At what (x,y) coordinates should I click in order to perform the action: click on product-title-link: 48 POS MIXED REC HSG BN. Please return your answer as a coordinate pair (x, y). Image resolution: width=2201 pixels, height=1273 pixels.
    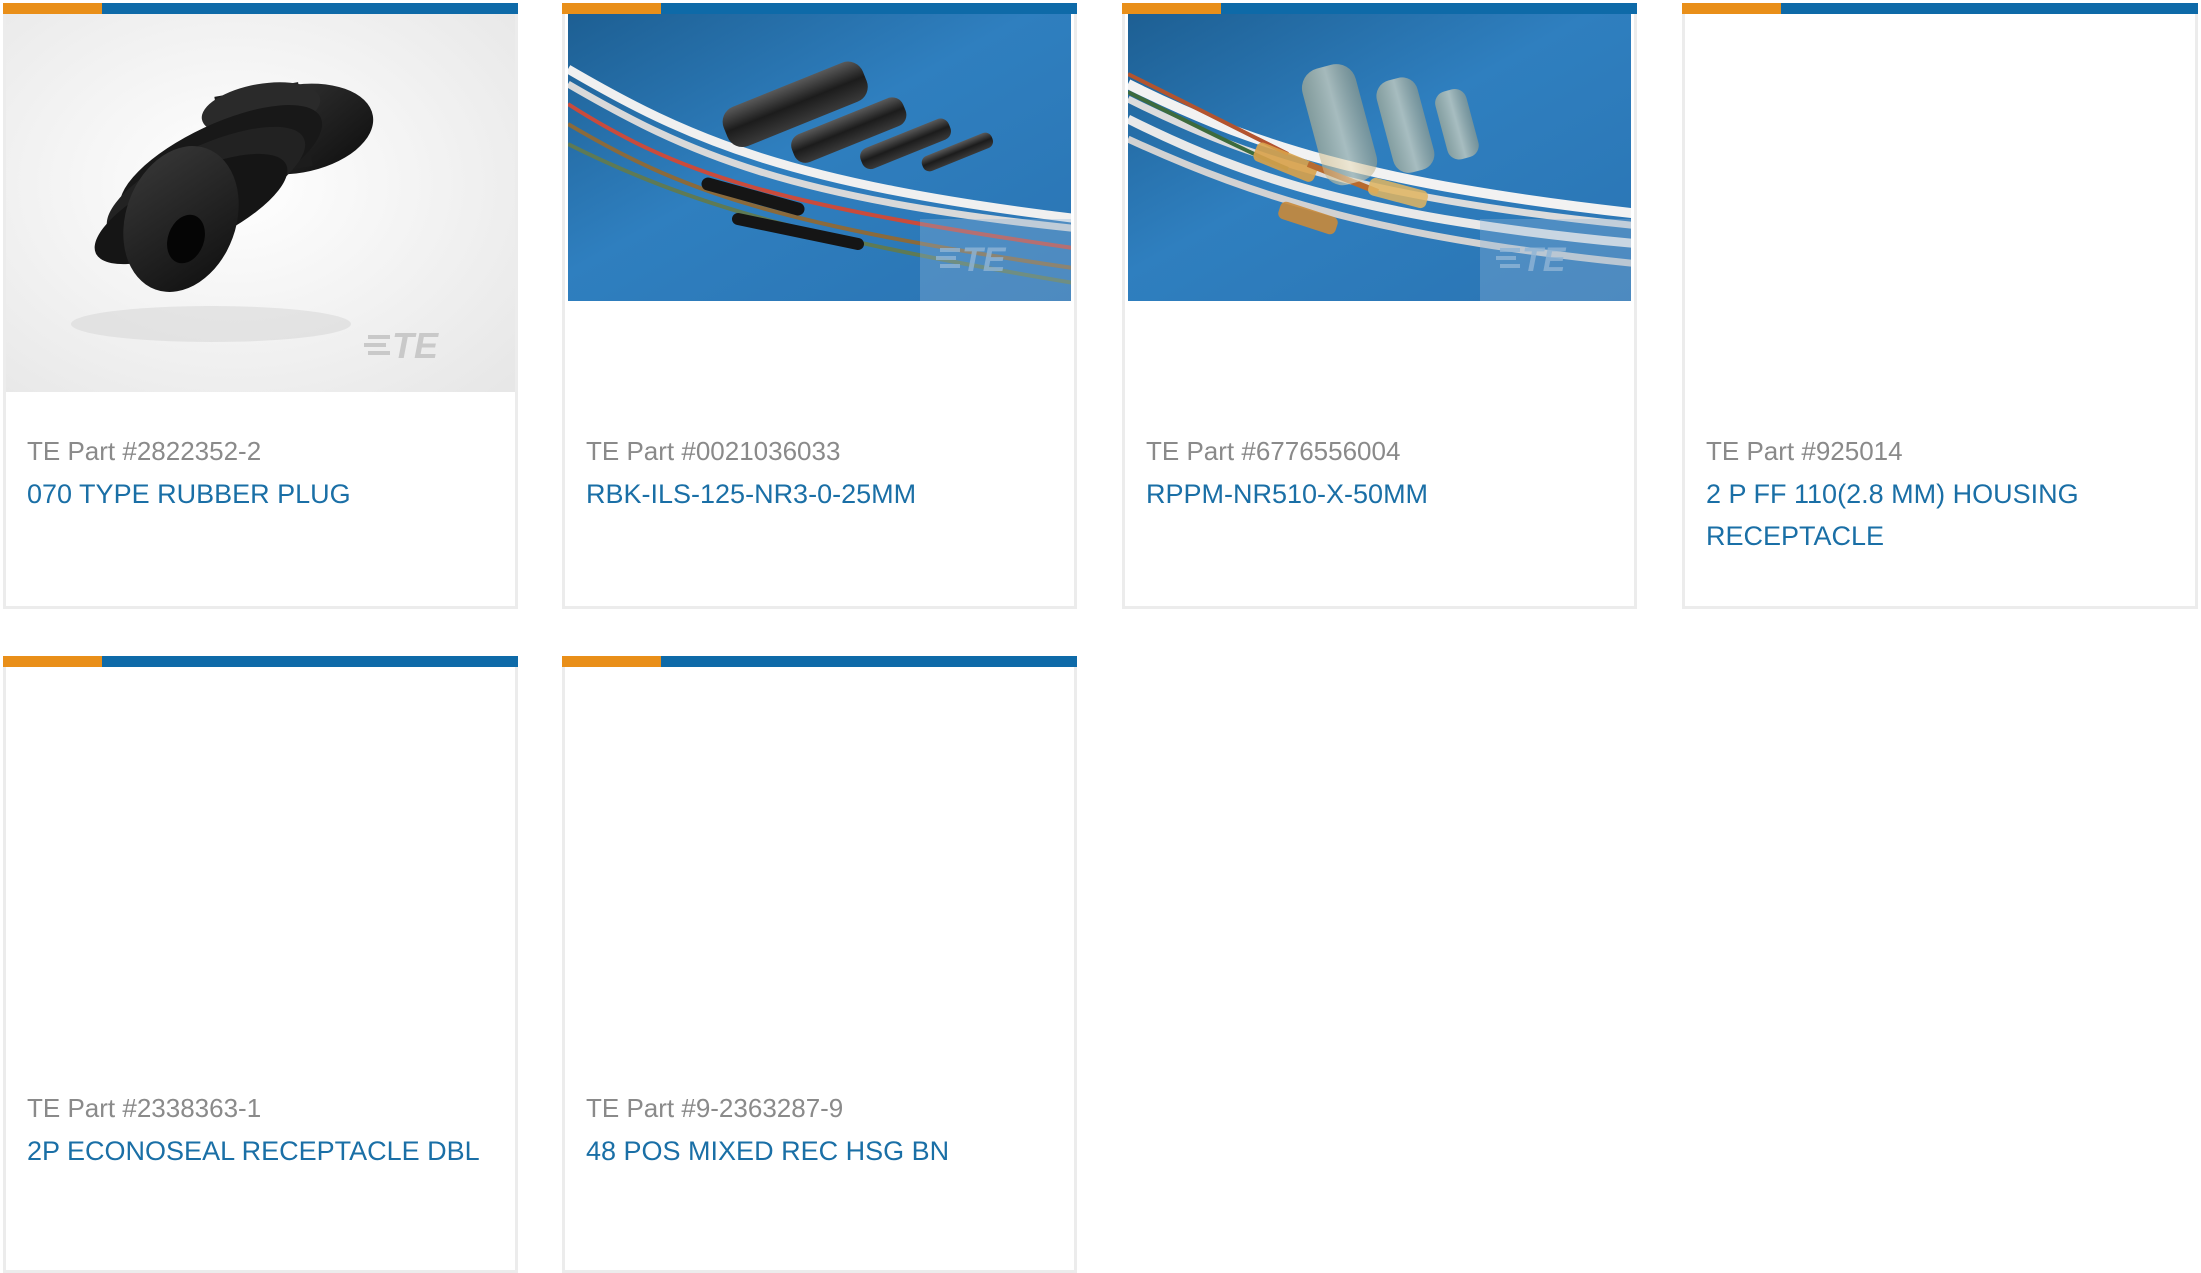
    Looking at the image, I should click on (821, 1151).